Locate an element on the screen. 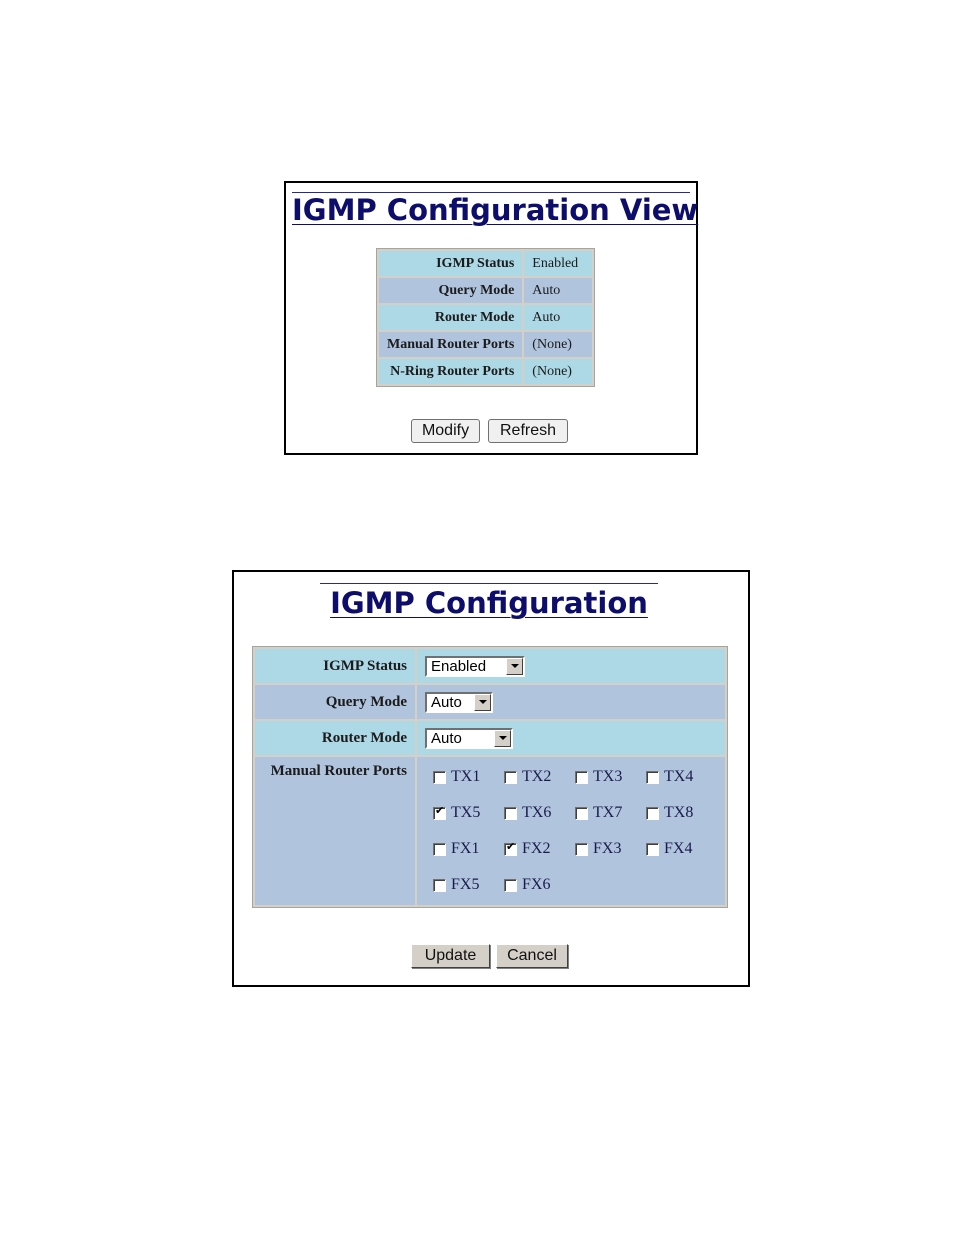 The image size is (954, 1235). port-label: TX4 is located at coordinates (679, 776).